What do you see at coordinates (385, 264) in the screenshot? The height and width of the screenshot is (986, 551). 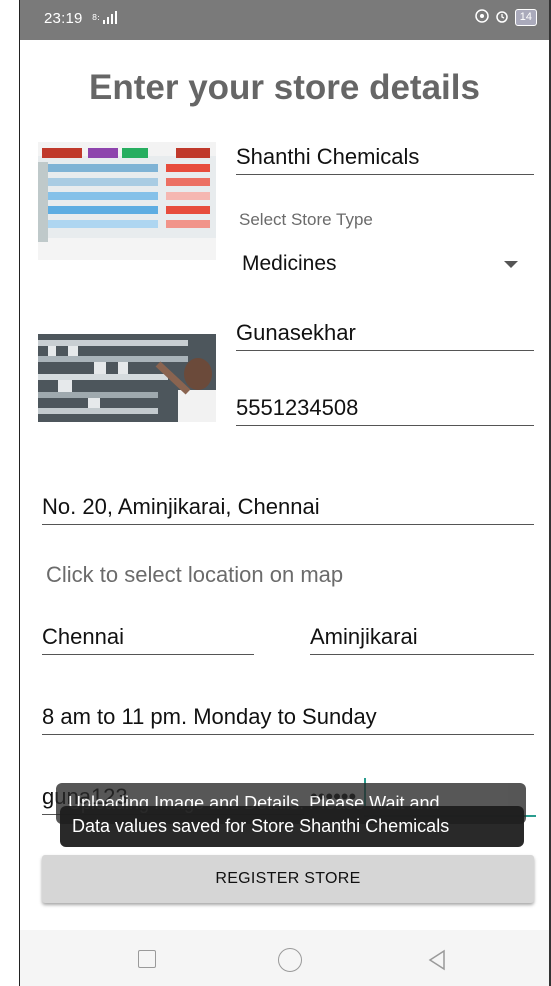 I see `store-type-select: Medicines` at bounding box center [385, 264].